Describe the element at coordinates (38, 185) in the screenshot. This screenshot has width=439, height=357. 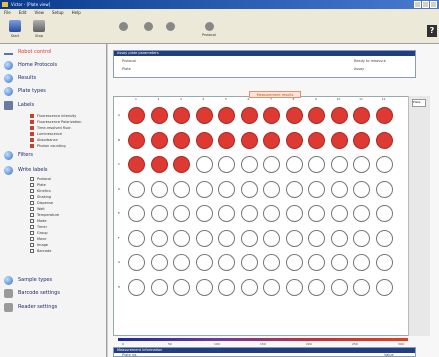
I see `write-sub-item: Plate` at that location.